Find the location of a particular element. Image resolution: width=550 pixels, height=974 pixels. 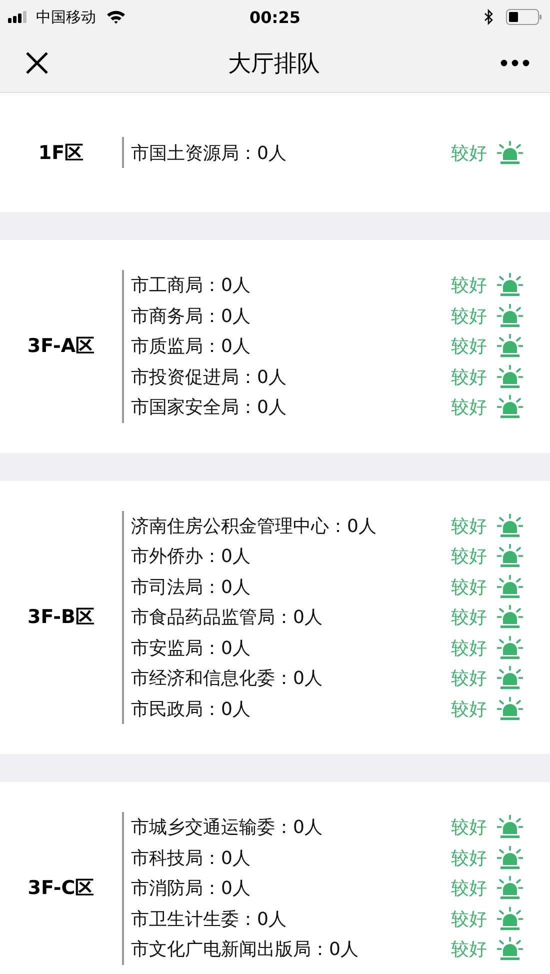

carrier-name: 中国移动 is located at coordinates (66, 17).